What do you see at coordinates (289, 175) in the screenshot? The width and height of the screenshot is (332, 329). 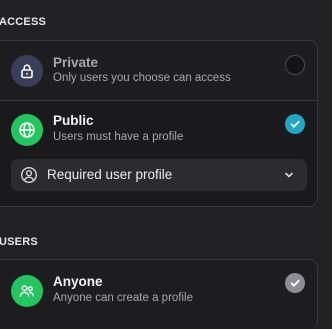 I see `chevron-down-icon` at bounding box center [289, 175].